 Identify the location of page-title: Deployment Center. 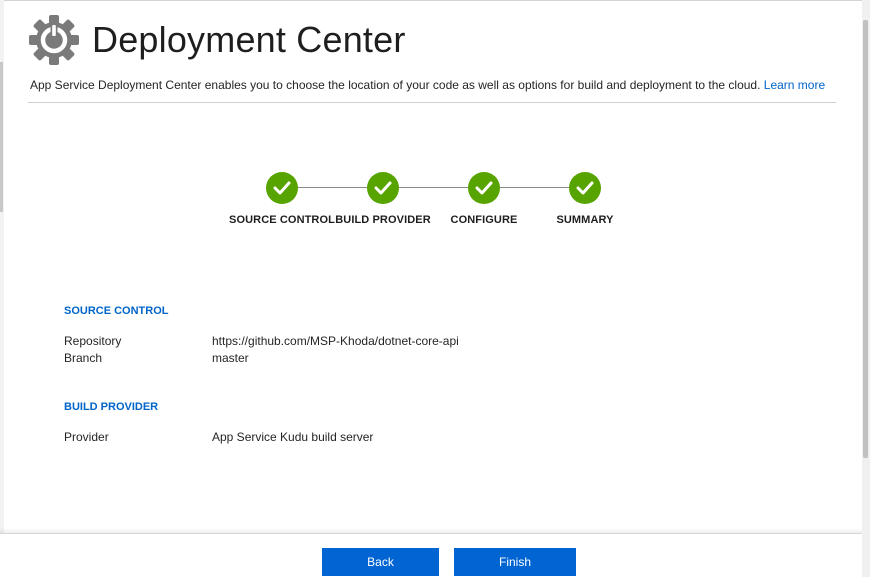
(249, 39).